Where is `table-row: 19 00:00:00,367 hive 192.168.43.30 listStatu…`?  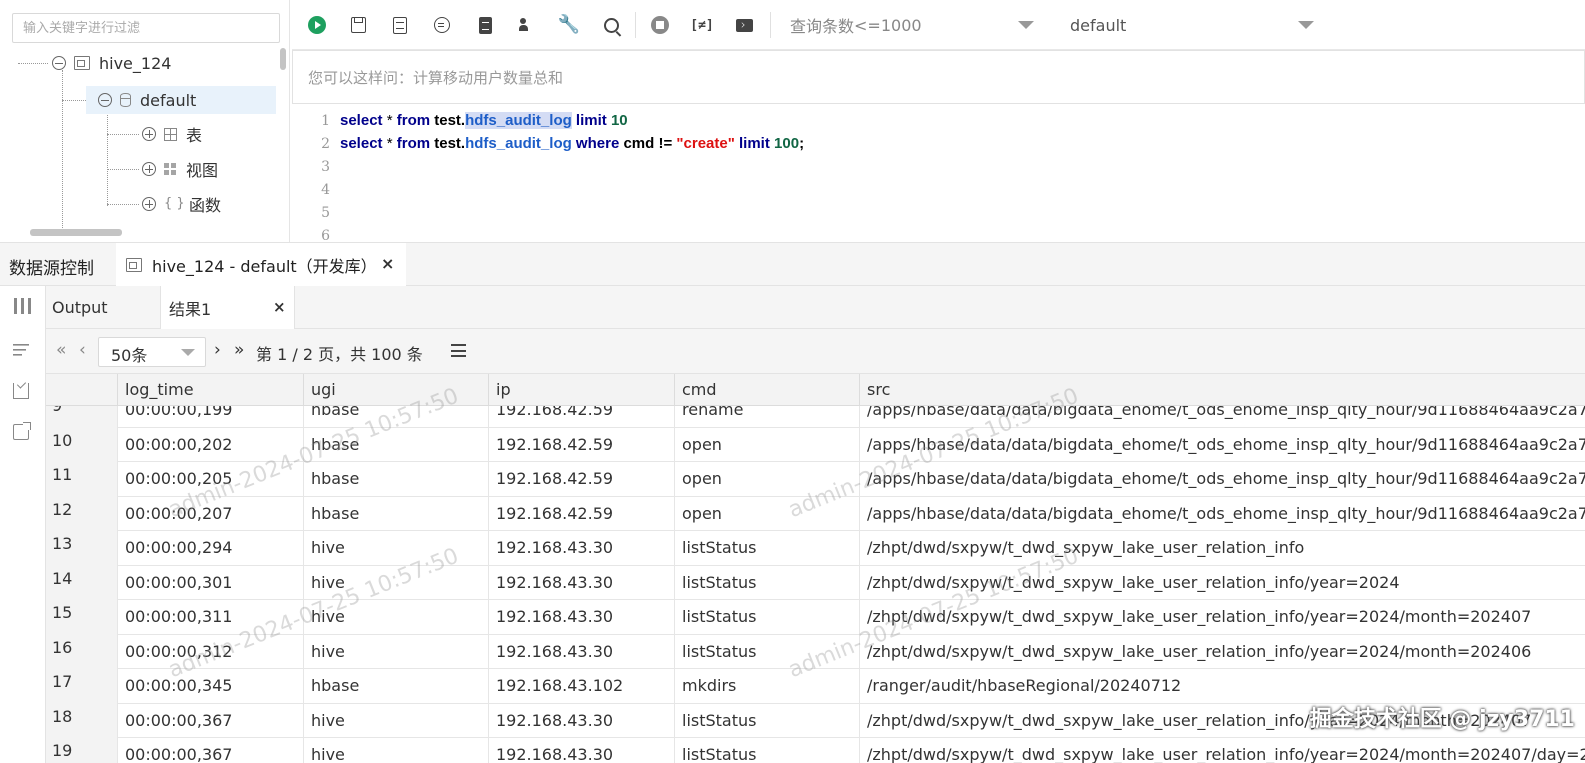 table-row: 19 00:00:00,367 hive 192.168.43.30 listStatu… is located at coordinates (815, 750).